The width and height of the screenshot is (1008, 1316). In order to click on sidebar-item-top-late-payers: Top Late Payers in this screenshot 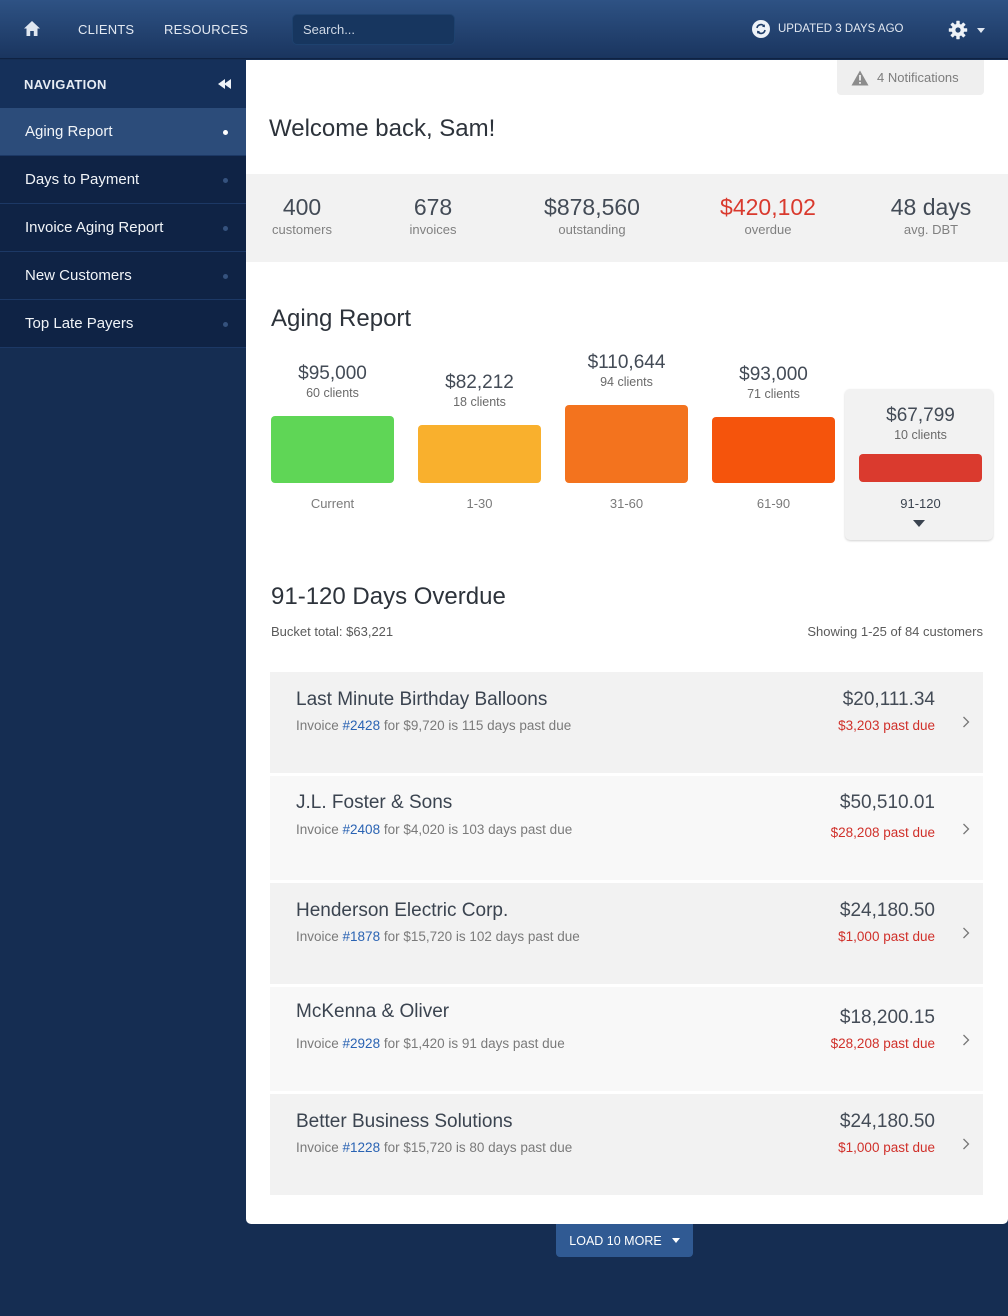, I will do `click(123, 324)`.